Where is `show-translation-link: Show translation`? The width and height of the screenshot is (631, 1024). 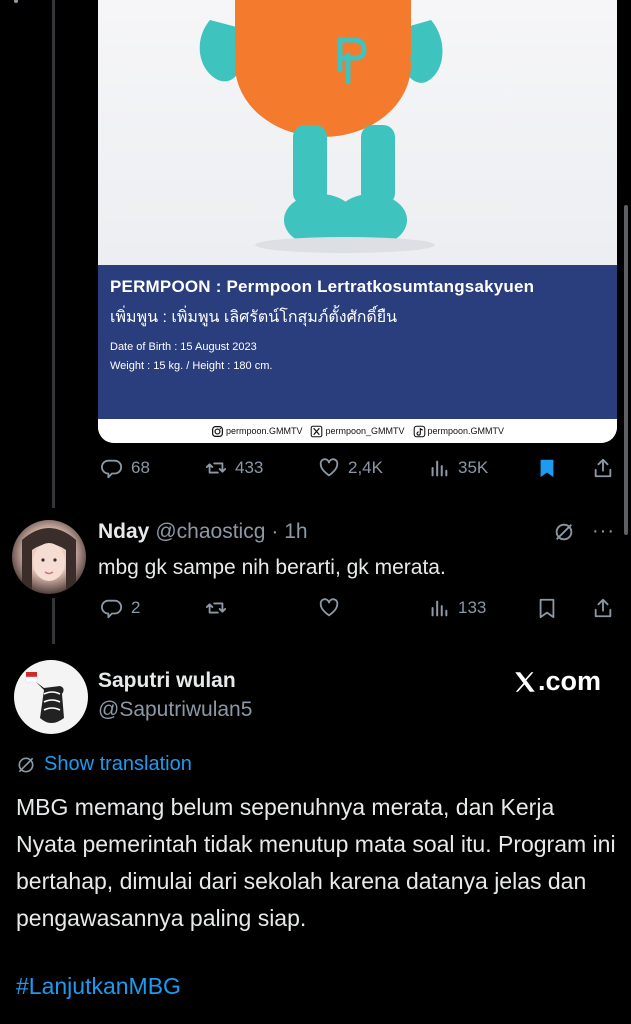 show-translation-link: Show translation is located at coordinates (104, 764).